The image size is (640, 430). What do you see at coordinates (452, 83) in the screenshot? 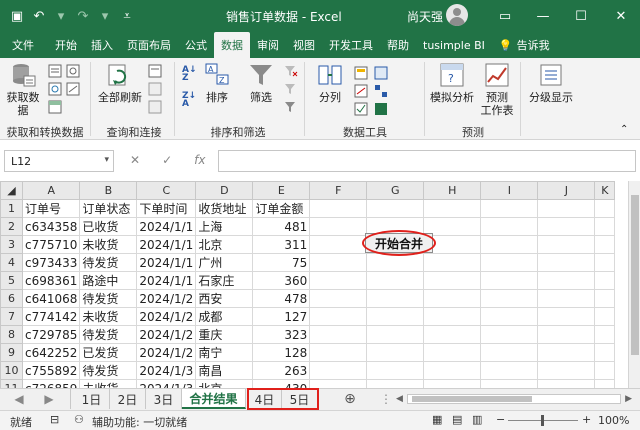
I see `what-if-analysis-button: ? 模拟分析` at bounding box center [452, 83].